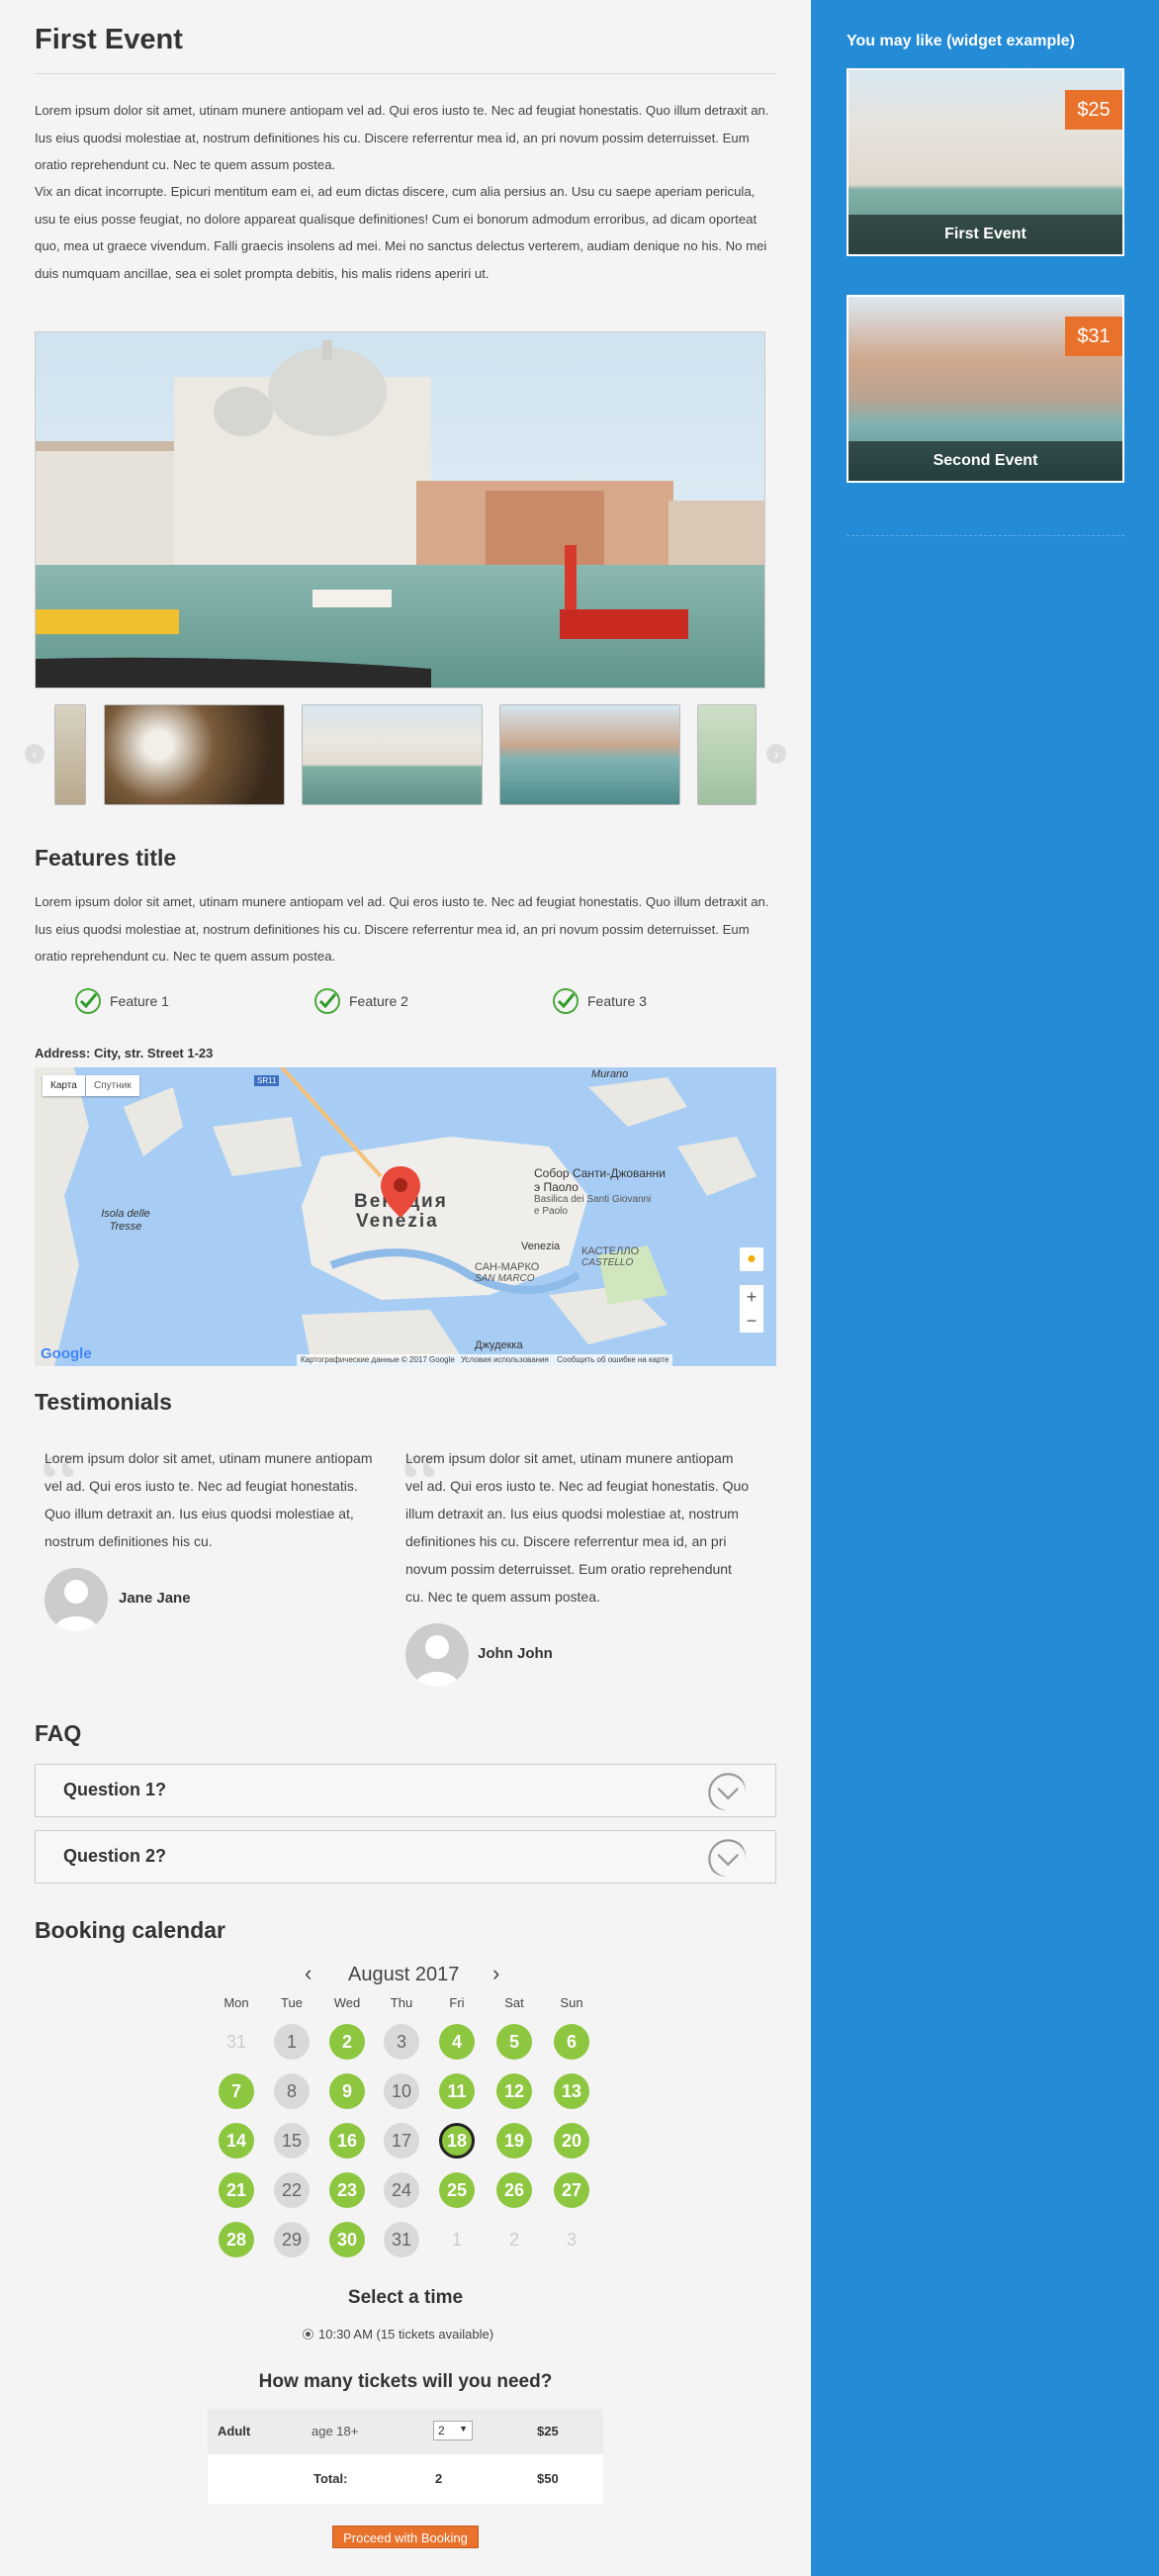  I want to click on calendar-day: 18, so click(457, 2141).